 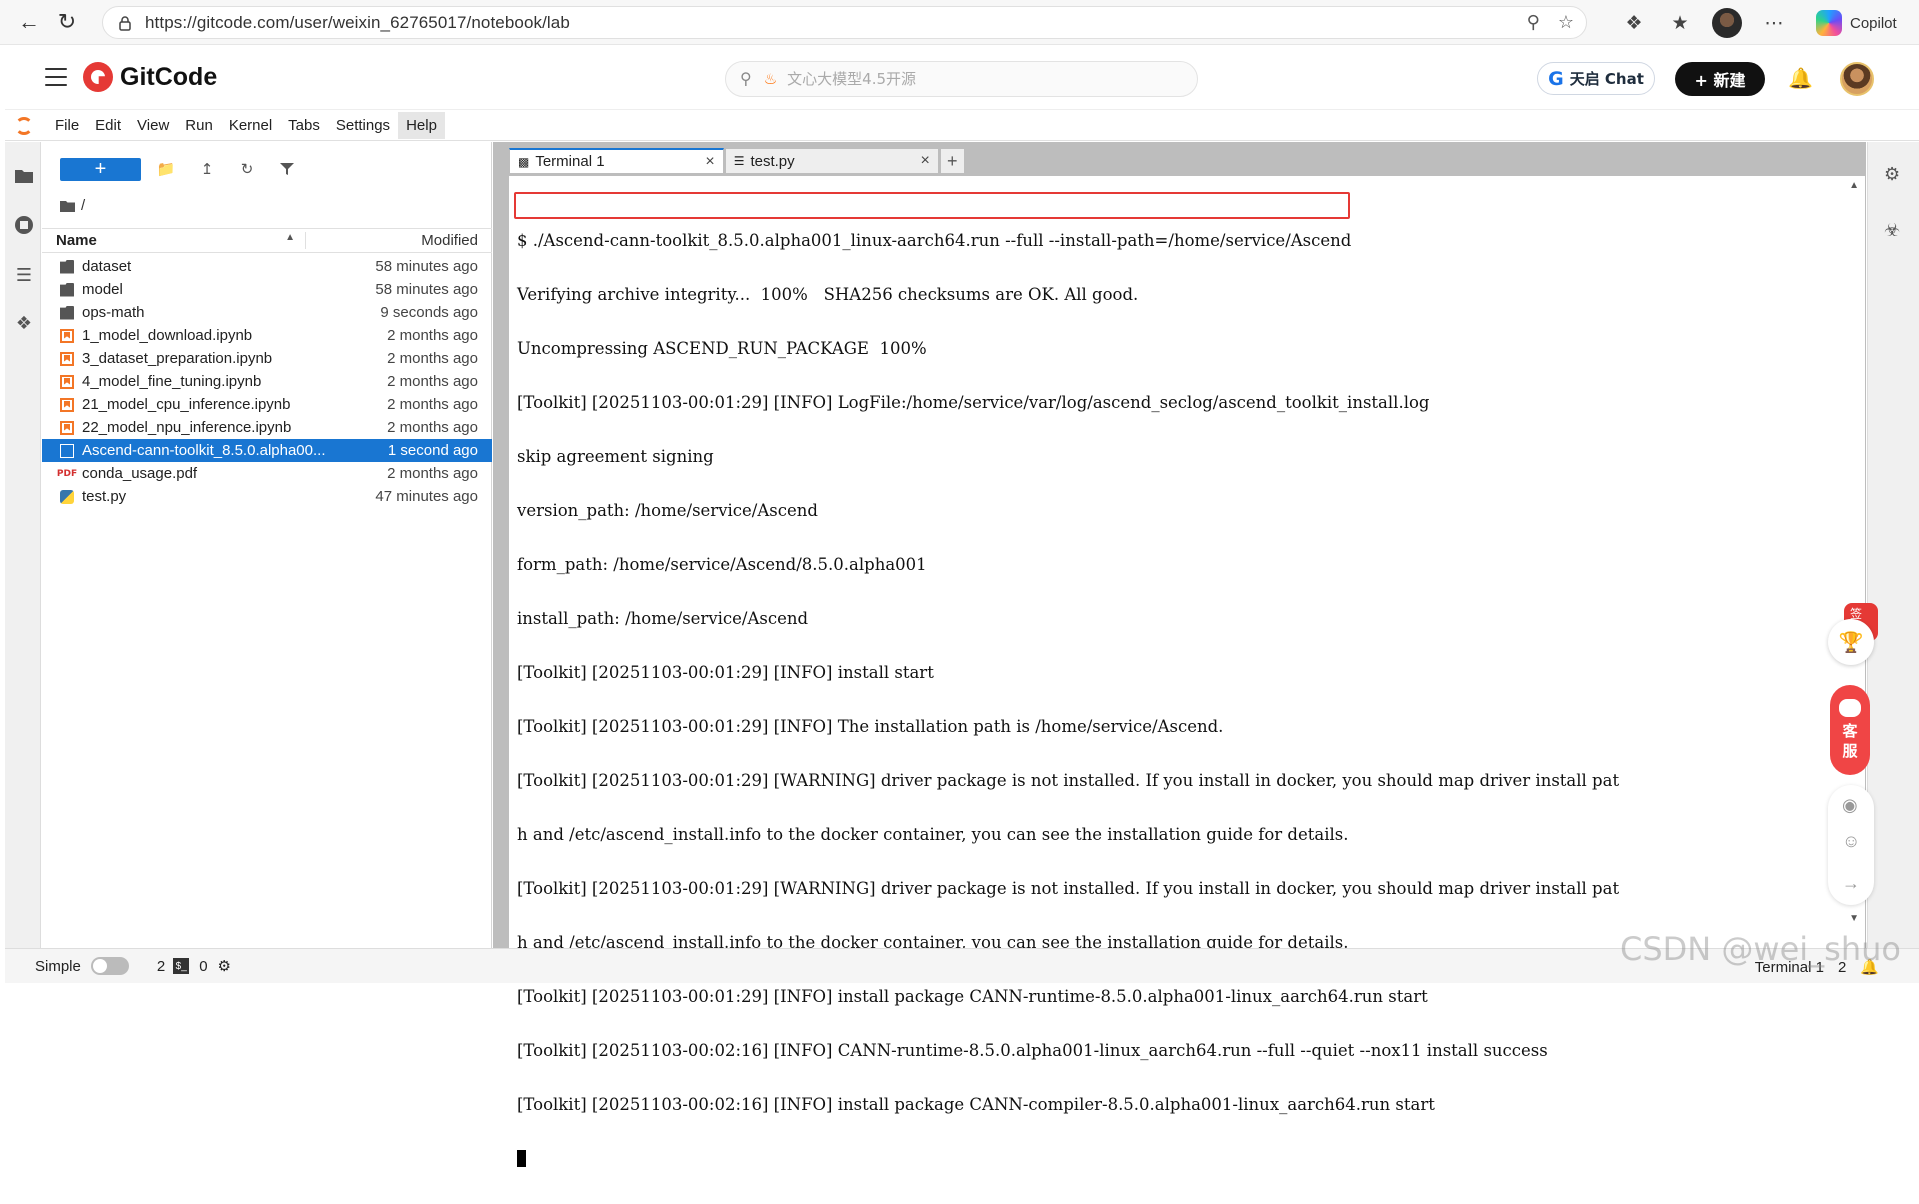 I want to click on reload-icon: ↻, so click(x=67, y=22).